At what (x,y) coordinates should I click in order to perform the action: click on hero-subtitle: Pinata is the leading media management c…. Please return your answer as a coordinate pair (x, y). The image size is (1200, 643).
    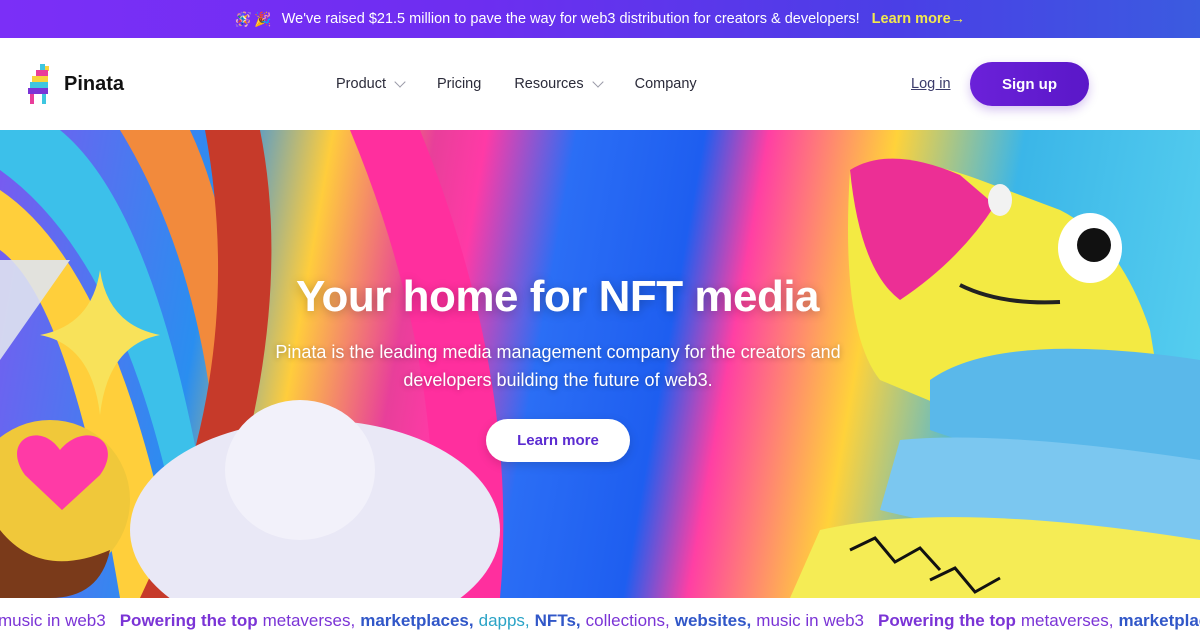
    Looking at the image, I should click on (558, 366).